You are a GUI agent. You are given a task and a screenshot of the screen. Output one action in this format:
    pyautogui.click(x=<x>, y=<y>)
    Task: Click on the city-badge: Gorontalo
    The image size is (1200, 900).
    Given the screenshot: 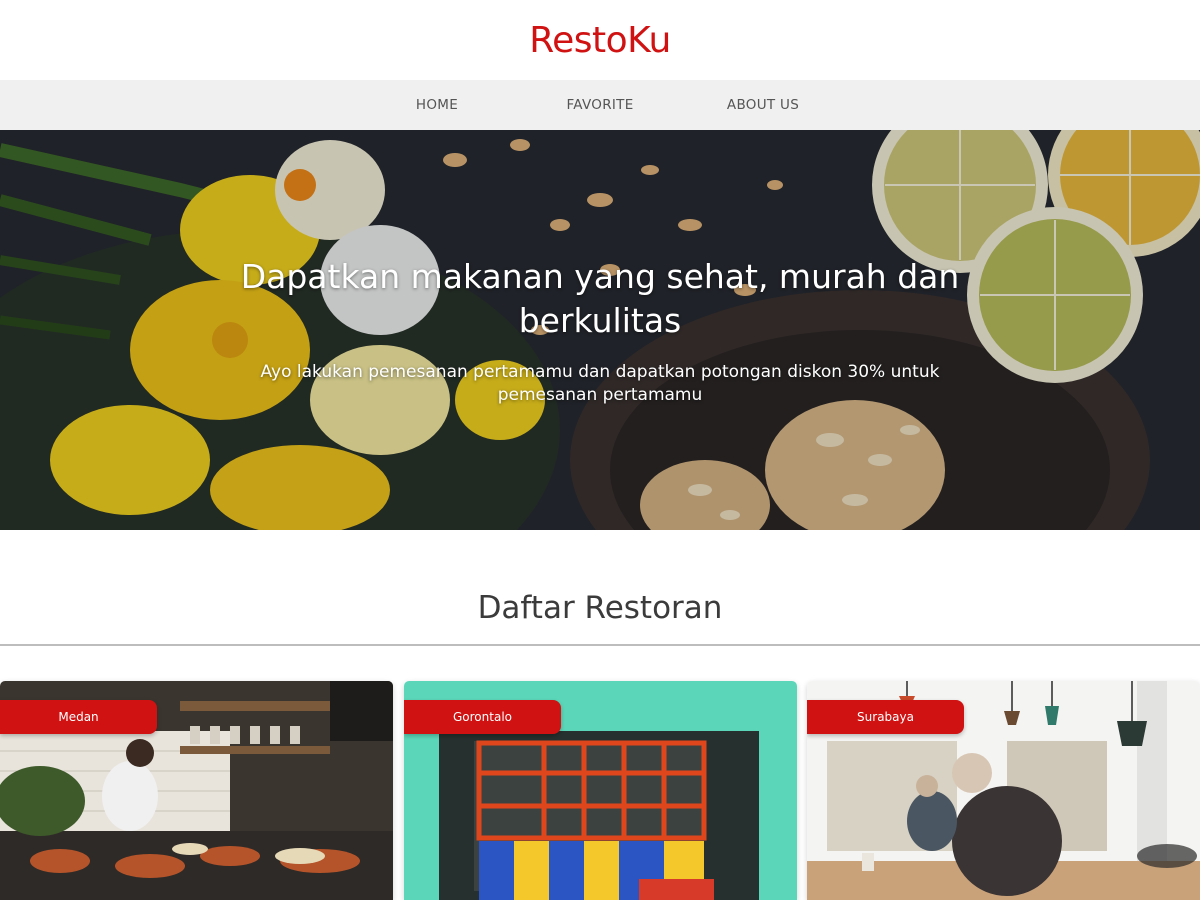 What is the action you would take?
    pyautogui.click(x=482, y=717)
    